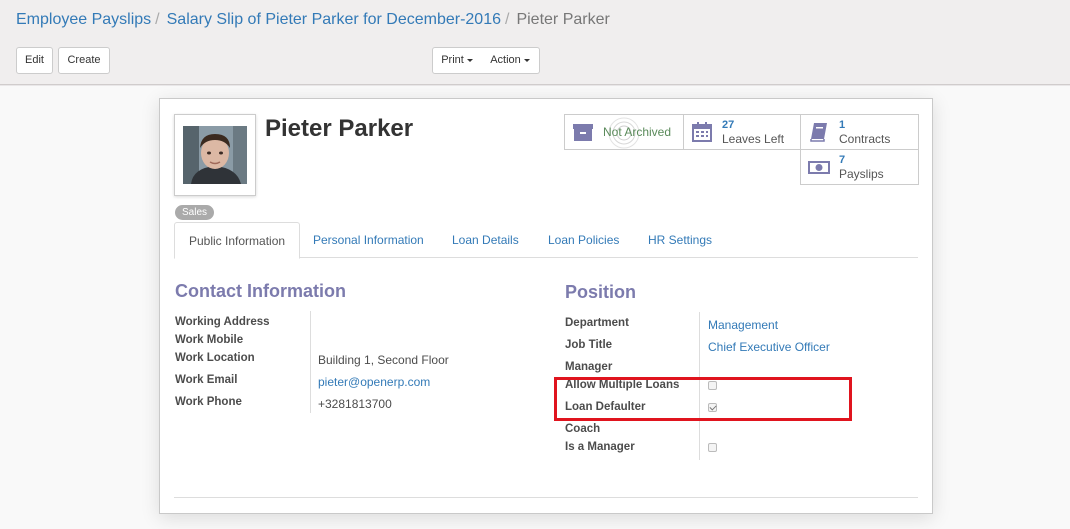 The height and width of the screenshot is (529, 1070). I want to click on print-dropdown-button: Print, so click(457, 60).